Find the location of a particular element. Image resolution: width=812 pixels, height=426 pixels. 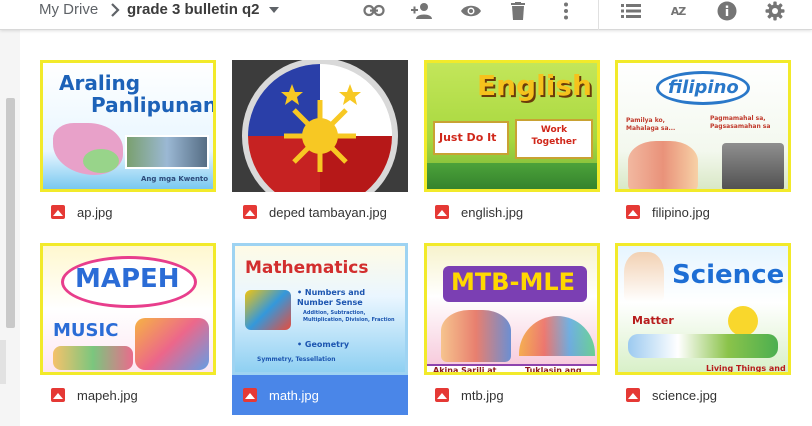

file-caption: science.jpg is located at coordinates (703, 395).